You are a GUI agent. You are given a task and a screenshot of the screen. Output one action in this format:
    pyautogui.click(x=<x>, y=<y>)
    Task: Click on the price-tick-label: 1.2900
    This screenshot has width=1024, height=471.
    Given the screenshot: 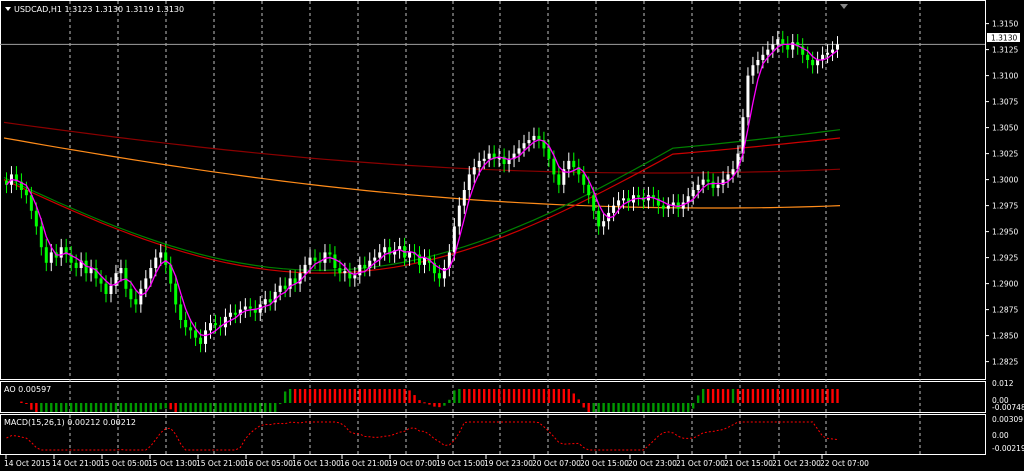 What is the action you would take?
    pyautogui.click(x=1005, y=284)
    